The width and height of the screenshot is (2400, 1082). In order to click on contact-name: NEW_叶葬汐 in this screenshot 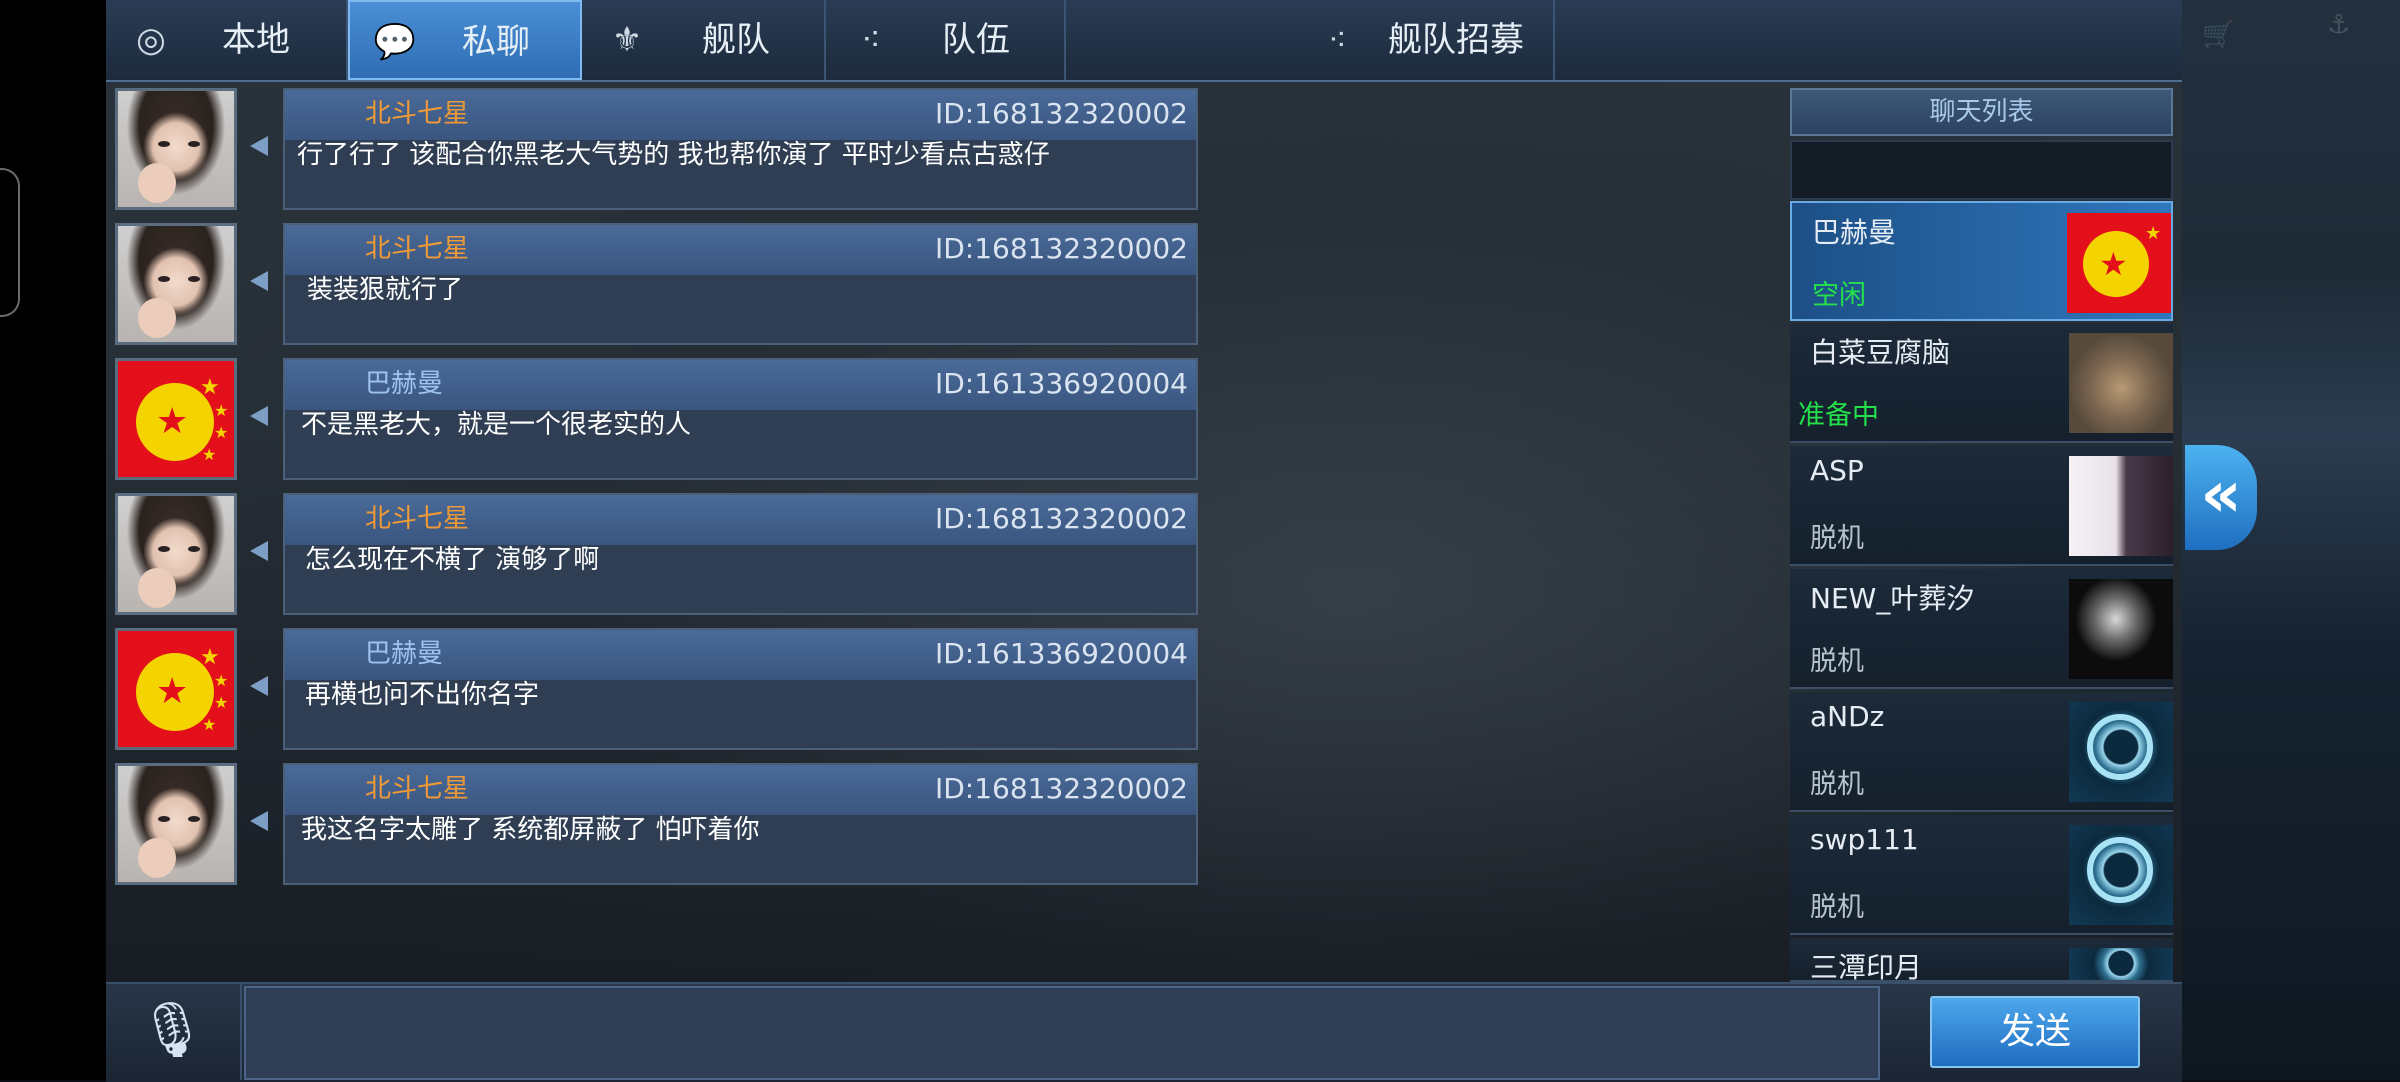, I will do `click(1892, 598)`.